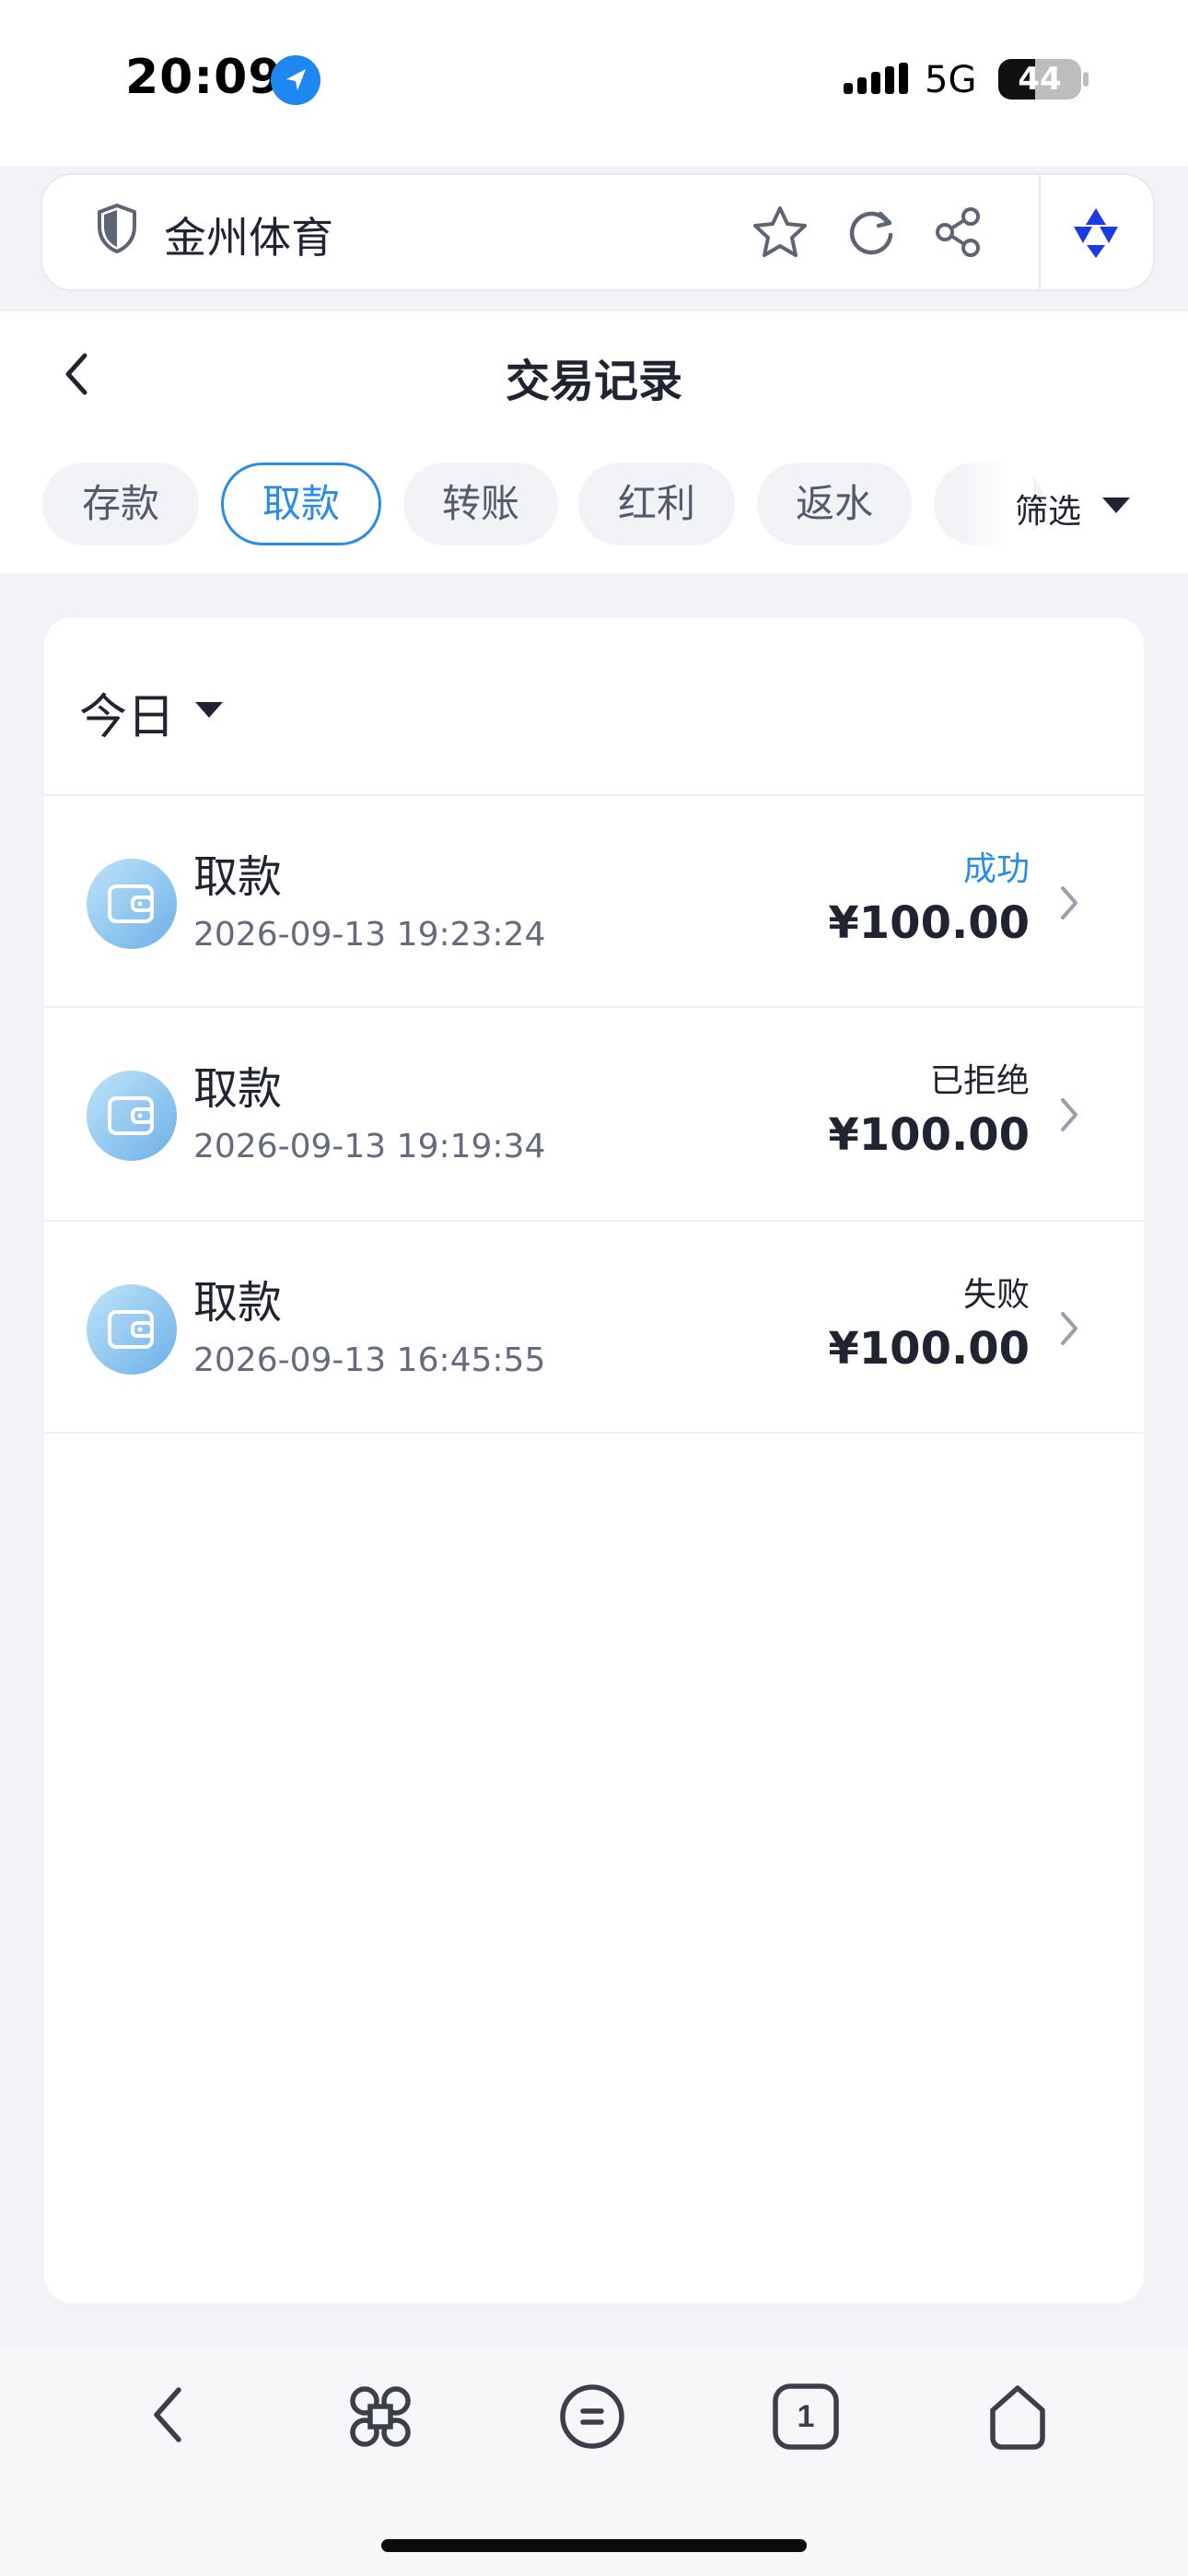  Describe the element at coordinates (780, 234) in the screenshot. I see `bookmark-star-icon` at that location.